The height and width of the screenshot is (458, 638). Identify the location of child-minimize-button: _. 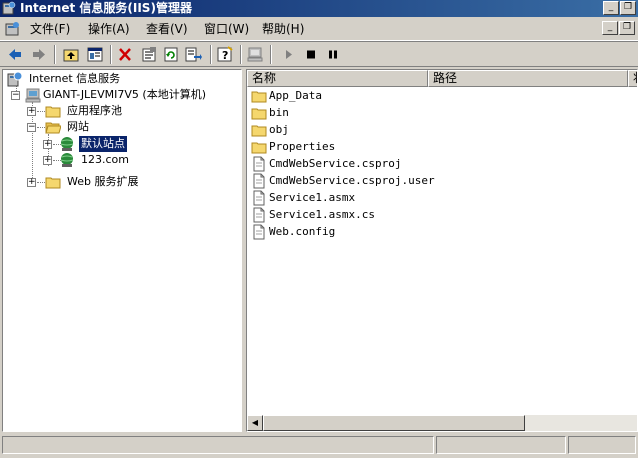
(610, 28).